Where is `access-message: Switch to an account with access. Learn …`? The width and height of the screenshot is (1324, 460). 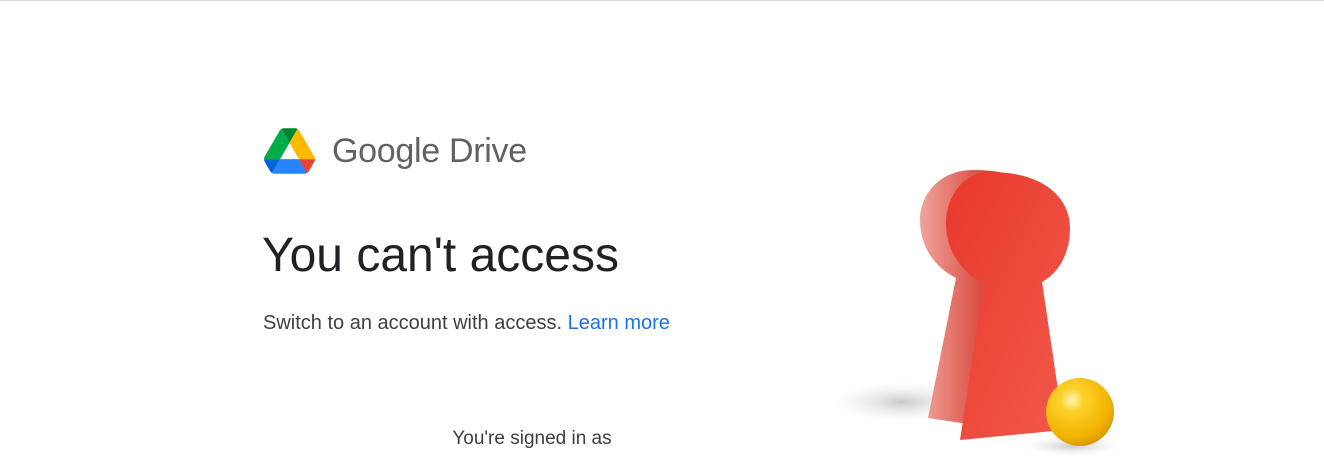 access-message: Switch to an account with access. Learn … is located at coordinates (466, 323).